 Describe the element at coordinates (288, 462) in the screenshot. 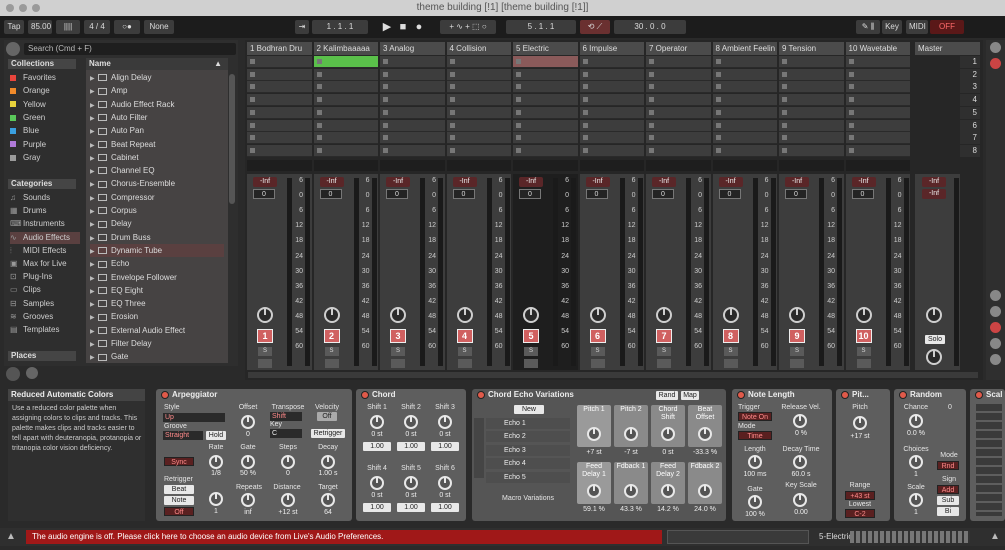

I see `steps-knob` at that location.